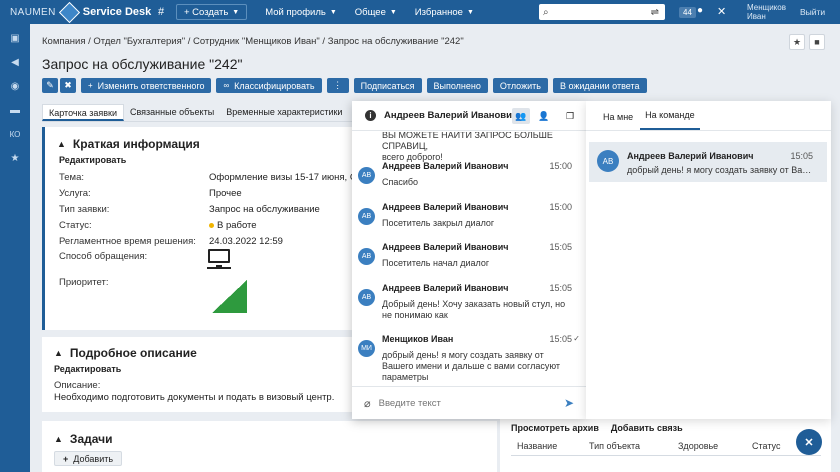 The width and height of the screenshot is (840, 472). Describe the element at coordinates (92, 160) in the screenshot. I see `brief-edit-link: Редактировать` at that location.